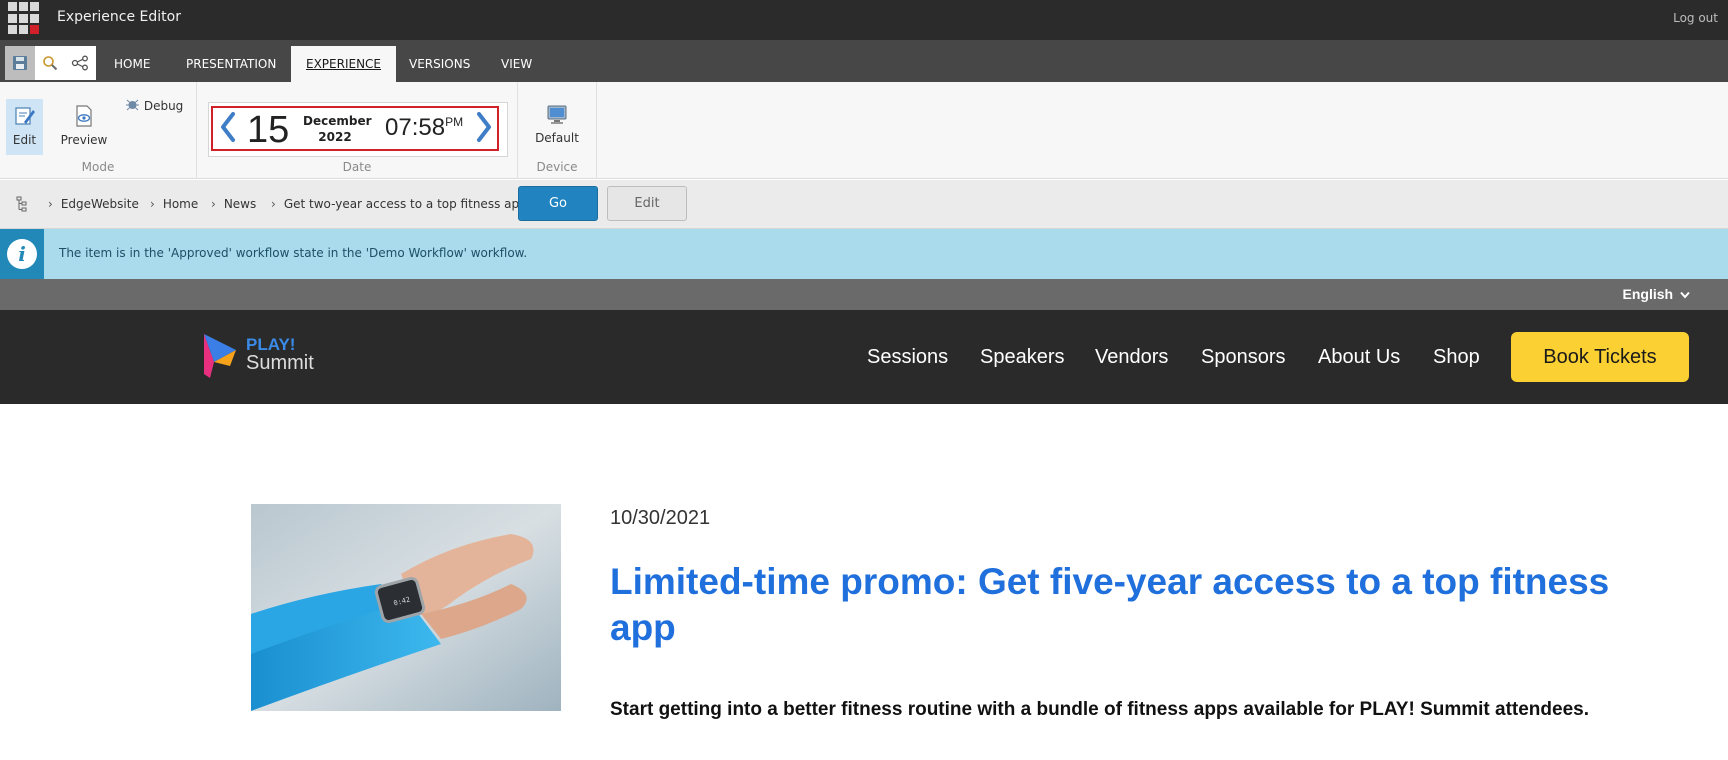 Image resolution: width=1728 pixels, height=760 pixels. I want to click on go-button: Go, so click(558, 203).